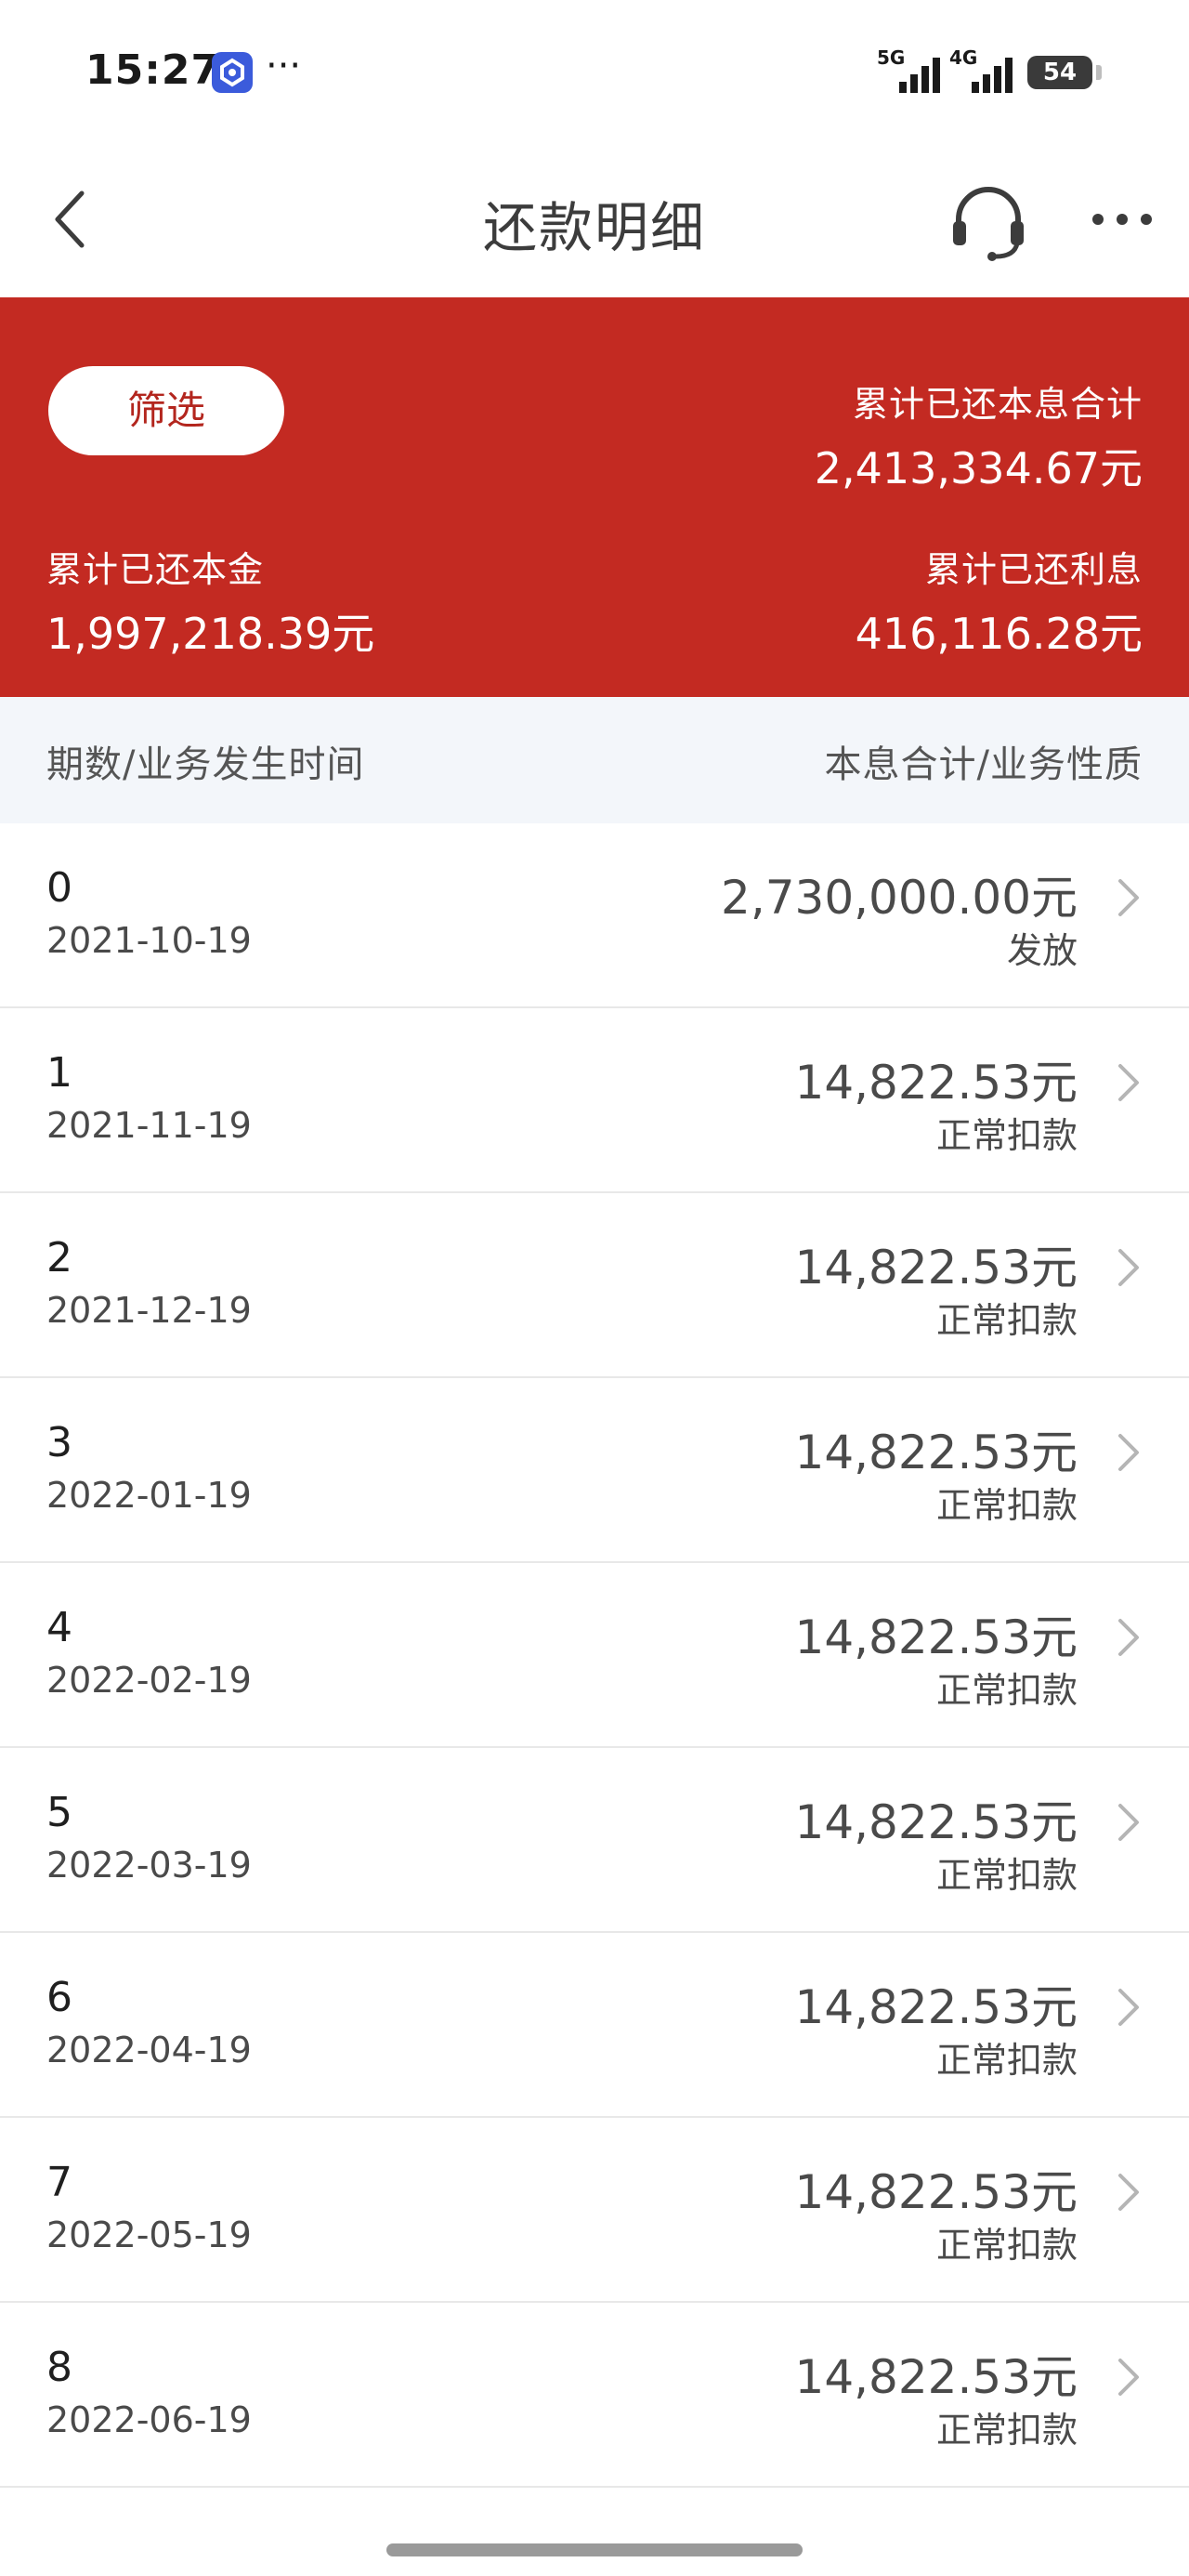 The height and width of the screenshot is (2576, 1189). What do you see at coordinates (899, 898) in the screenshot?
I see `row-amount: 2,730,000.00元` at bounding box center [899, 898].